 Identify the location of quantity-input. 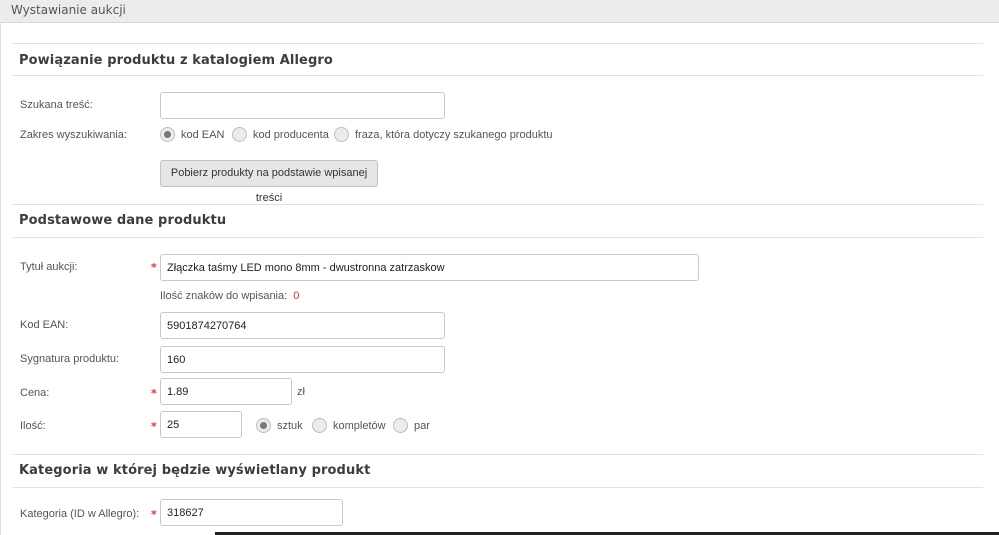
(201, 424).